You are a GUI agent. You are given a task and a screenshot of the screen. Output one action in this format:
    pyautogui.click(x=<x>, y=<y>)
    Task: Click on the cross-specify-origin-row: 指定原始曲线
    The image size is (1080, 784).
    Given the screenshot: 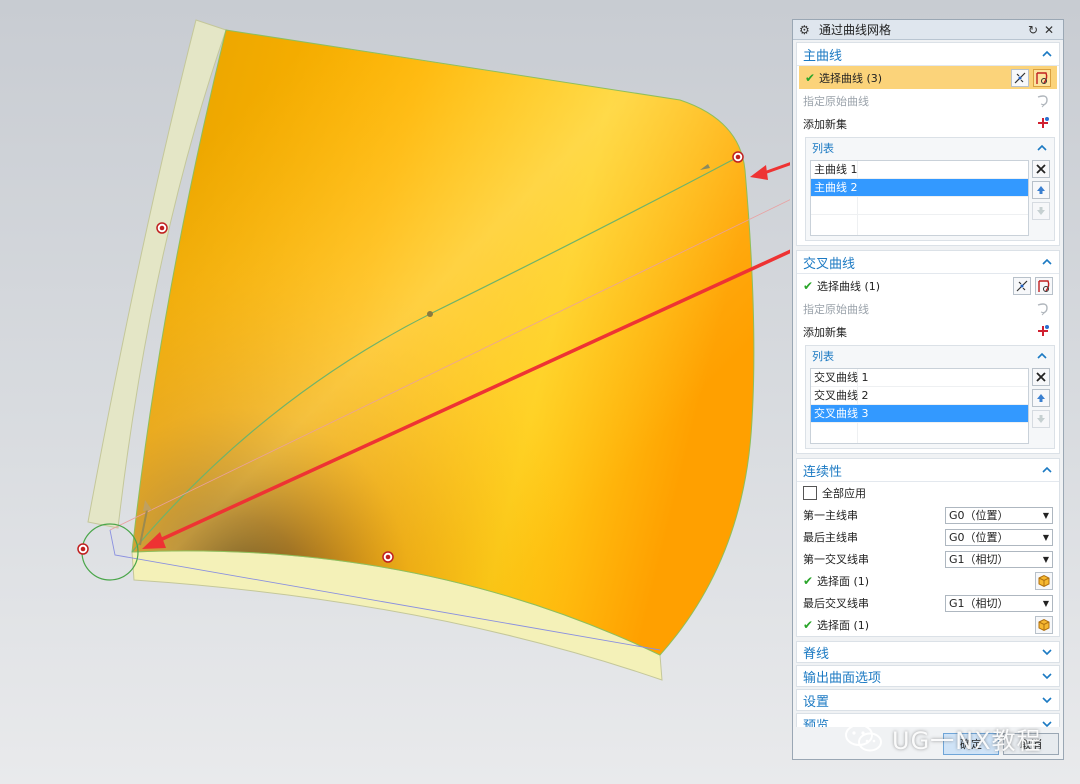 What is the action you would take?
    pyautogui.click(x=928, y=308)
    